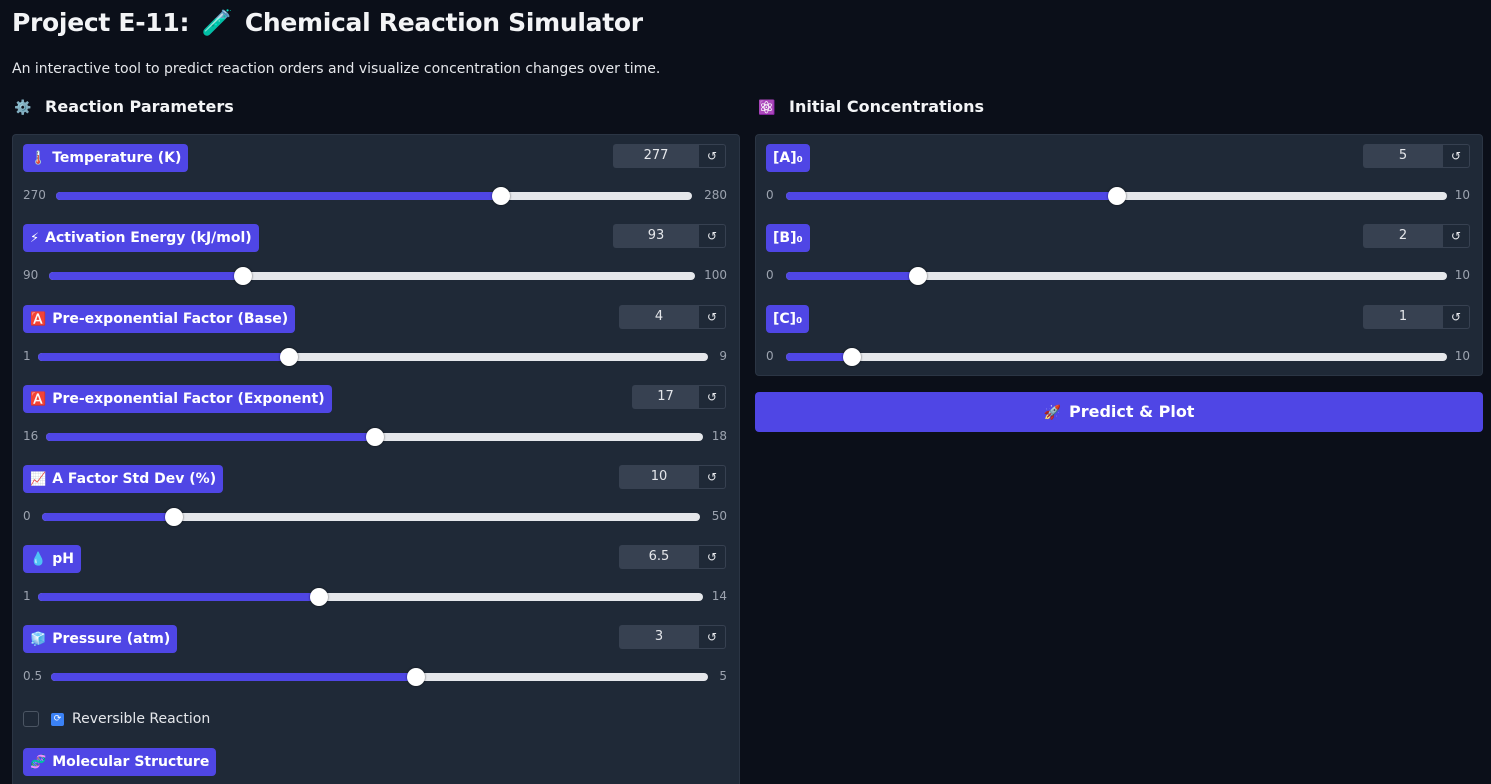 The height and width of the screenshot is (784, 1491). What do you see at coordinates (27, 356) in the screenshot?
I see `pre-exp-base-min: 1` at bounding box center [27, 356].